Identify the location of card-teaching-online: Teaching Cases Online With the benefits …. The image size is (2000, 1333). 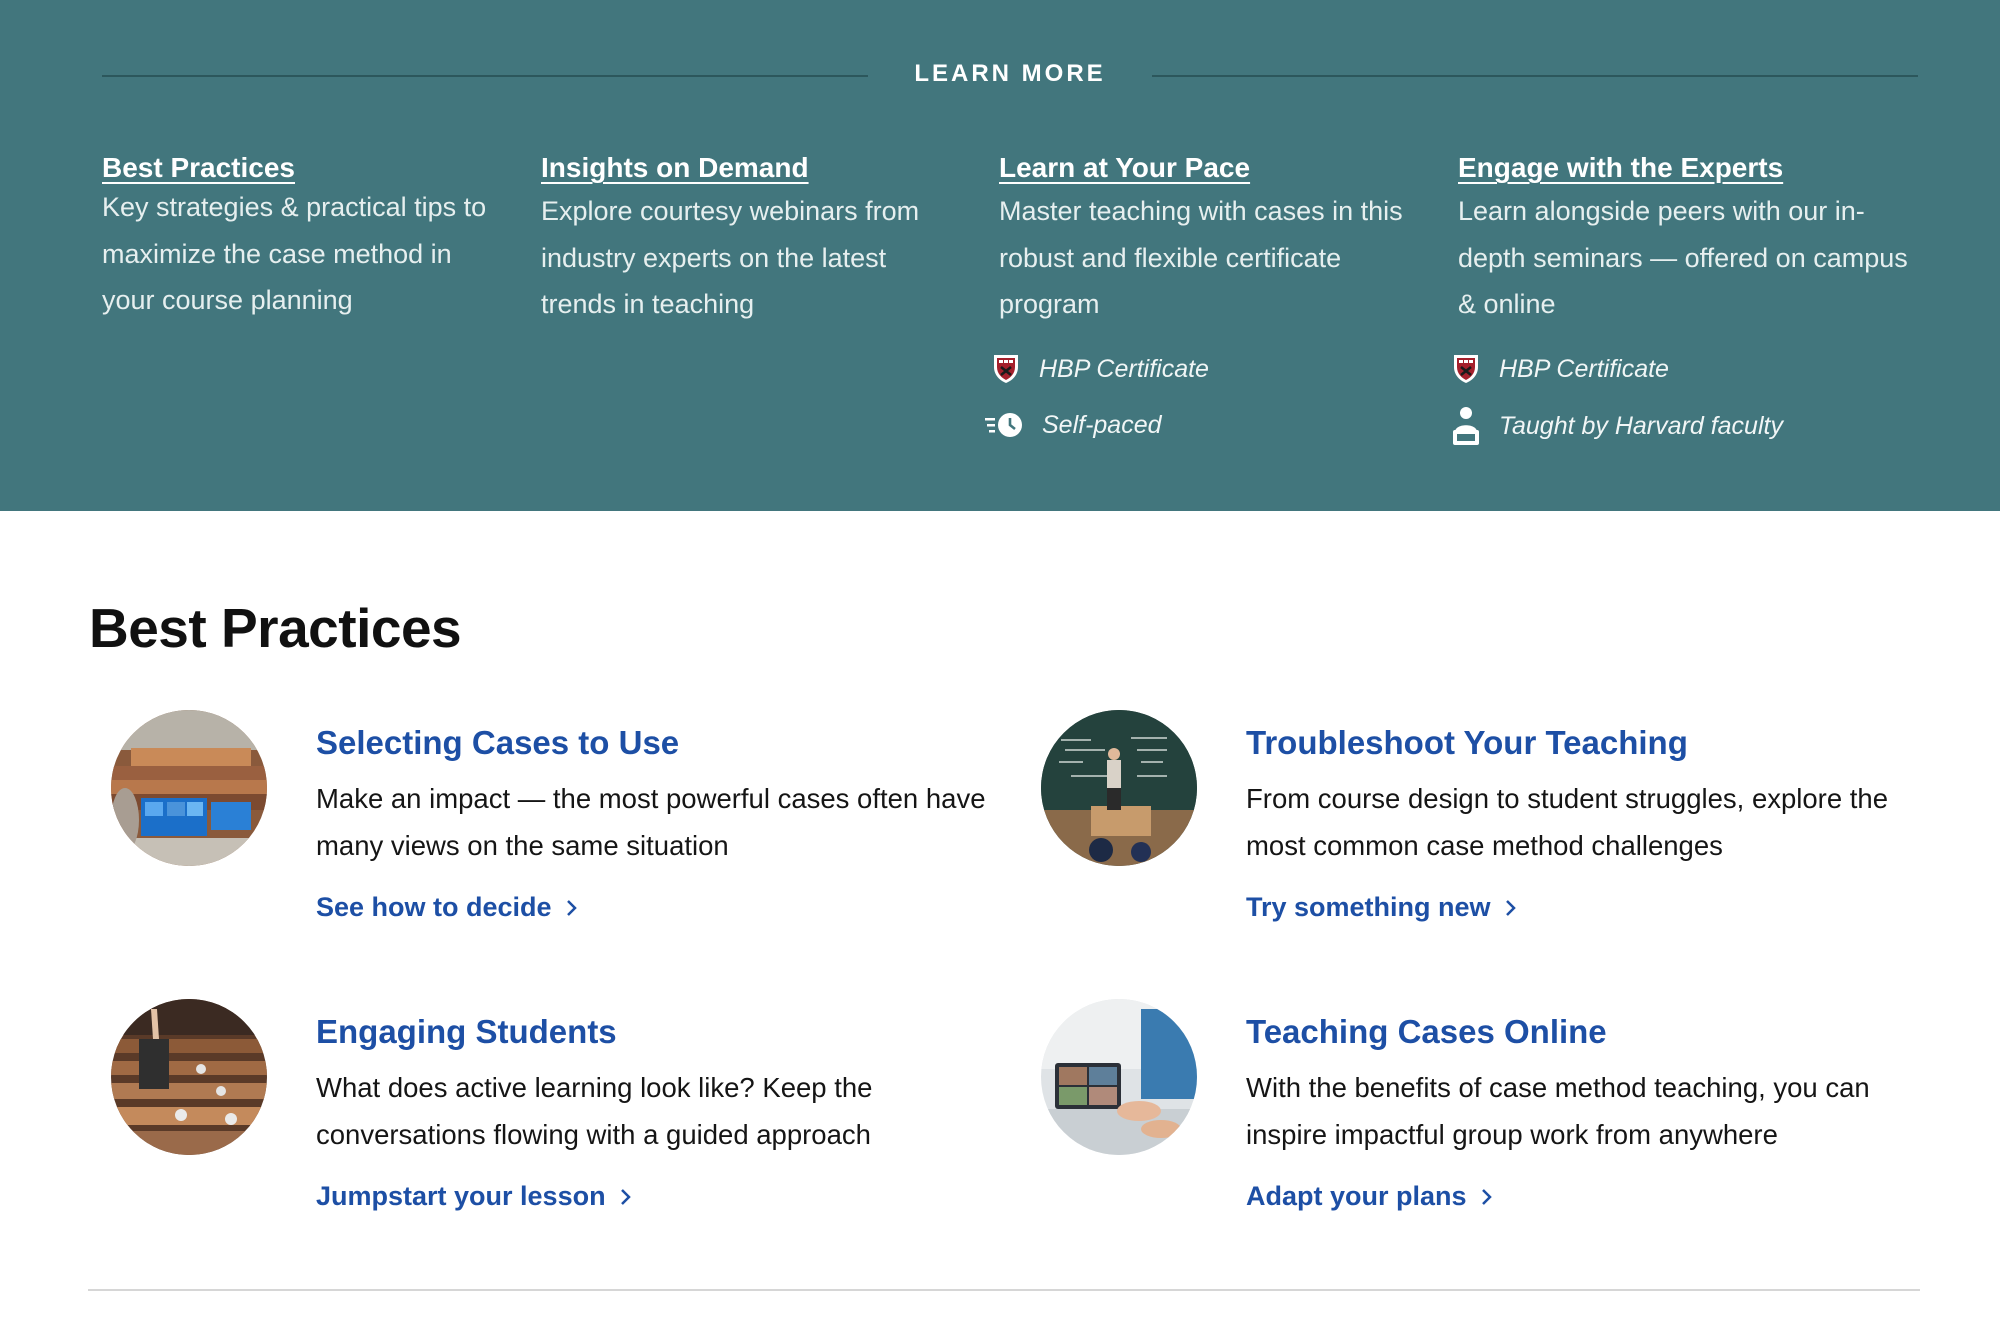
(1460, 1119).